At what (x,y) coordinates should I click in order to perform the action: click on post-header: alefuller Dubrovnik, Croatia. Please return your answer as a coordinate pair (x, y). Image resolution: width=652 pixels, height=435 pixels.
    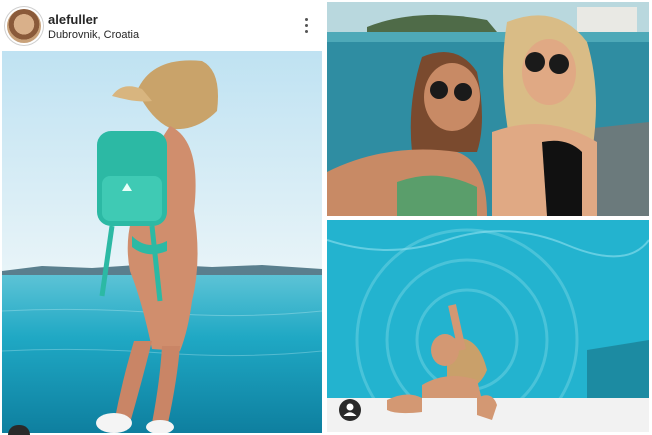
    Looking at the image, I should click on (162, 27).